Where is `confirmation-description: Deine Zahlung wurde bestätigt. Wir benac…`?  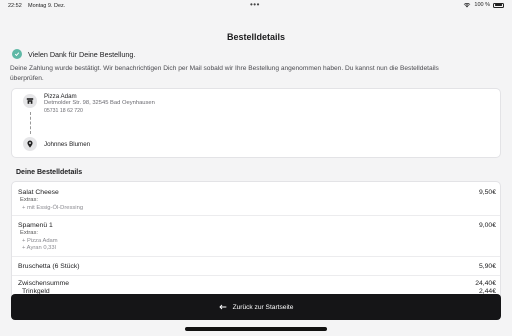
confirmation-description: Deine Zahlung wurde bestätigt. Wir benac… is located at coordinates (224, 73).